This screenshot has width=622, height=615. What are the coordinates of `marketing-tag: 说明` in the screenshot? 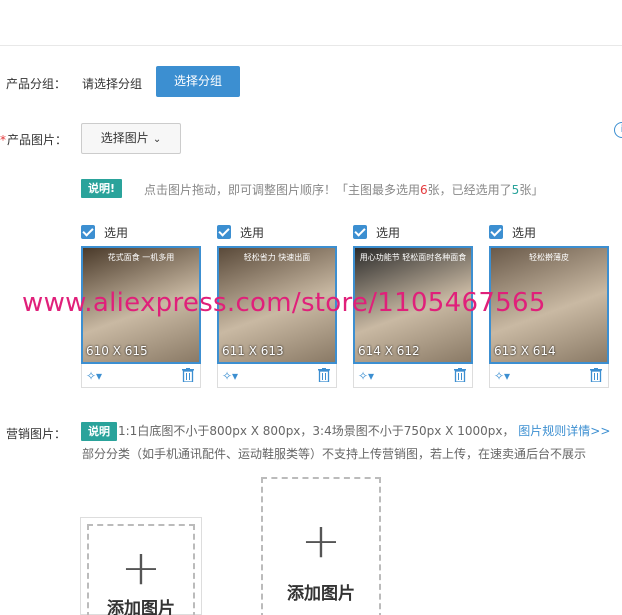 It's located at (99, 431).